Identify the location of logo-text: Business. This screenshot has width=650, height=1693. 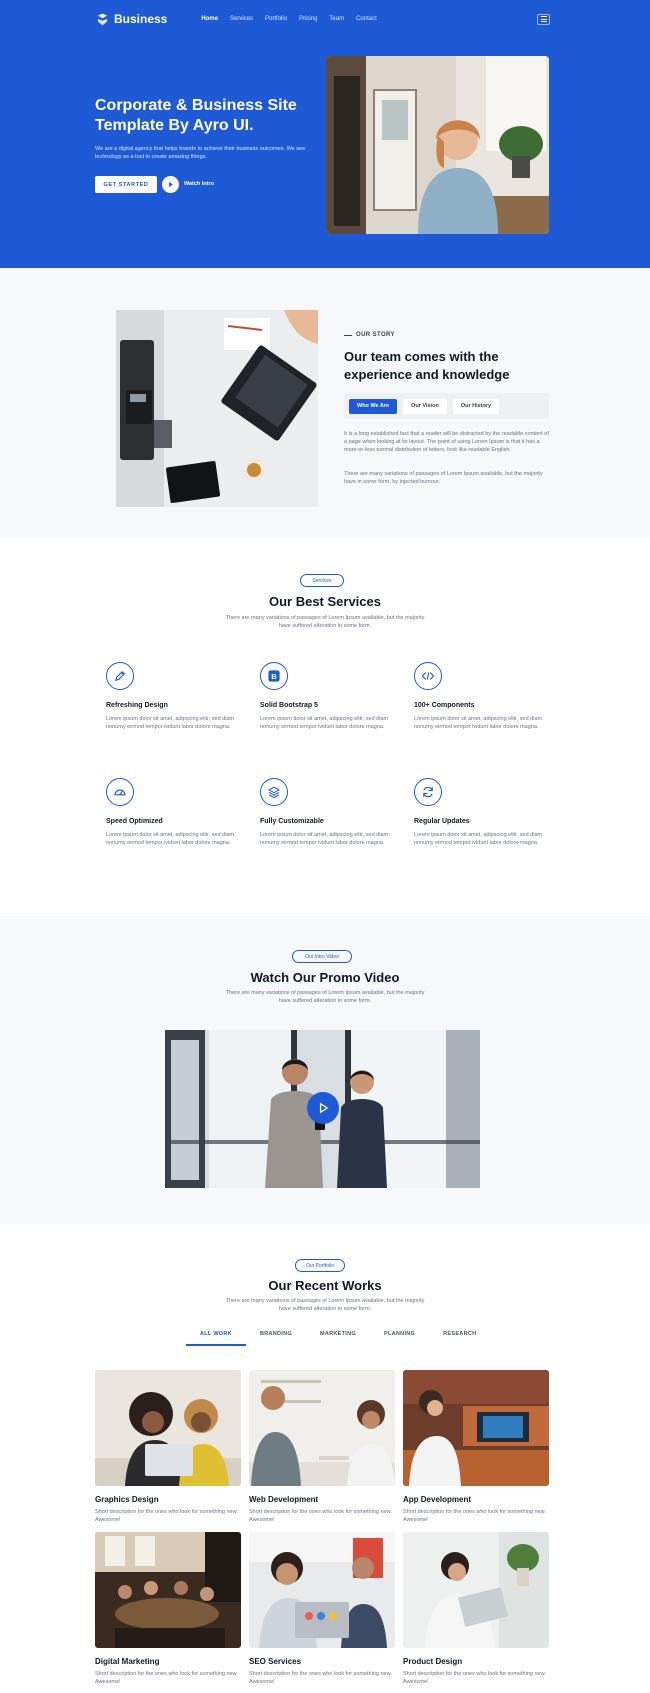
(141, 19).